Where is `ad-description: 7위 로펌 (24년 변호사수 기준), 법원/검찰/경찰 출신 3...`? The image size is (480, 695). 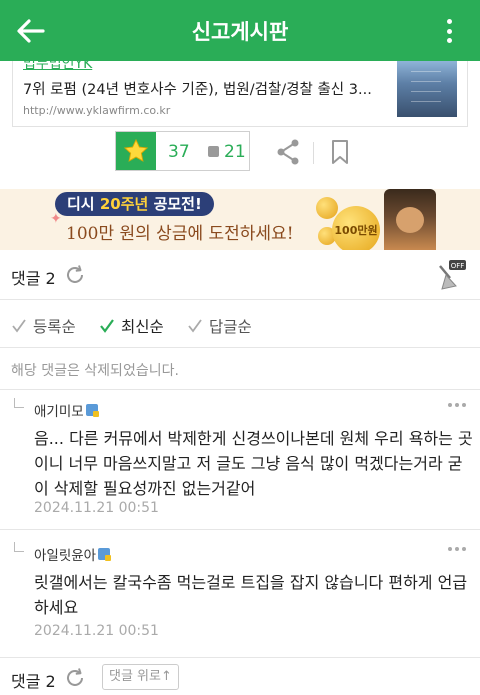
ad-description: 7위 로펌 (24년 변호사수 기준), 법원/검찰/경찰 출신 3... is located at coordinates (197, 90).